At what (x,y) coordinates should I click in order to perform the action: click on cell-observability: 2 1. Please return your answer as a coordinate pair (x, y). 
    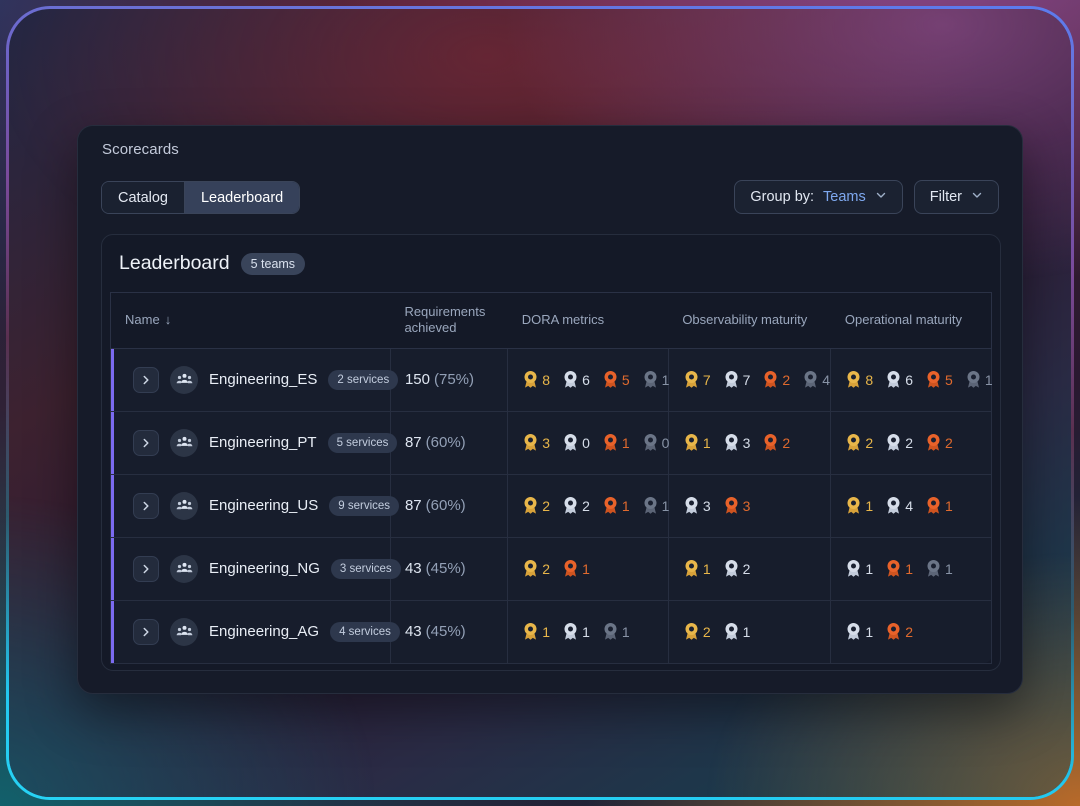
    Looking at the image, I should click on (750, 632).